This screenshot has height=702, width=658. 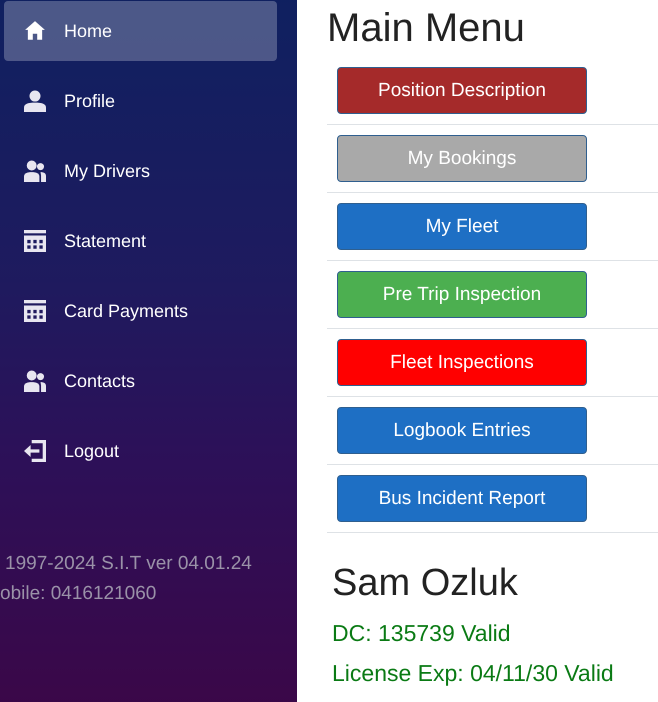 I want to click on footer-text: 1997-2024 S.I.T ver 04.01.24, so click(x=128, y=564).